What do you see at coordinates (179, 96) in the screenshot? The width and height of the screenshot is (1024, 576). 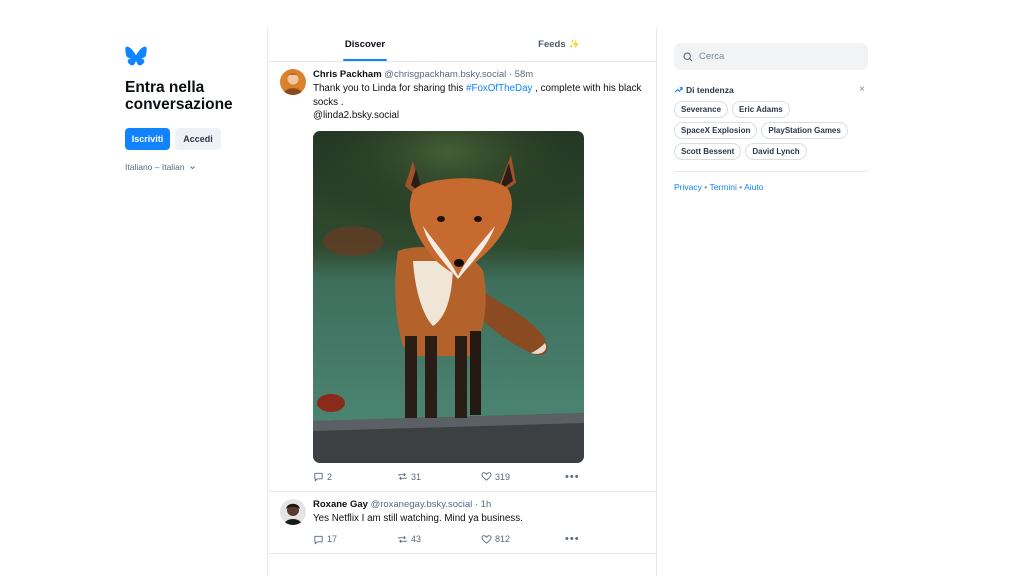 I see `page-headline: Entra nella conversazione` at bounding box center [179, 96].